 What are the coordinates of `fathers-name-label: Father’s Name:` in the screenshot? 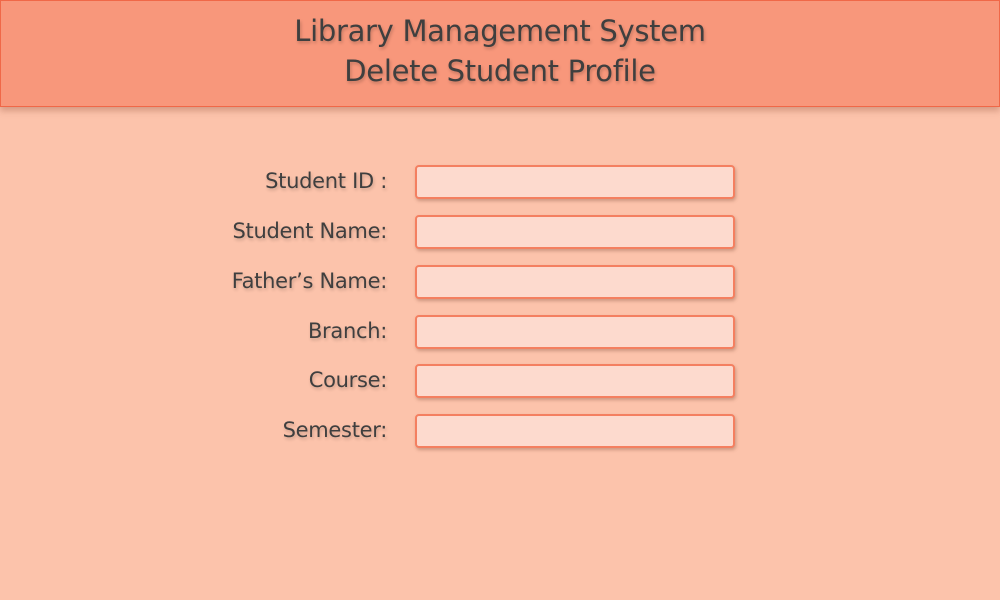 It's located at (309, 281).